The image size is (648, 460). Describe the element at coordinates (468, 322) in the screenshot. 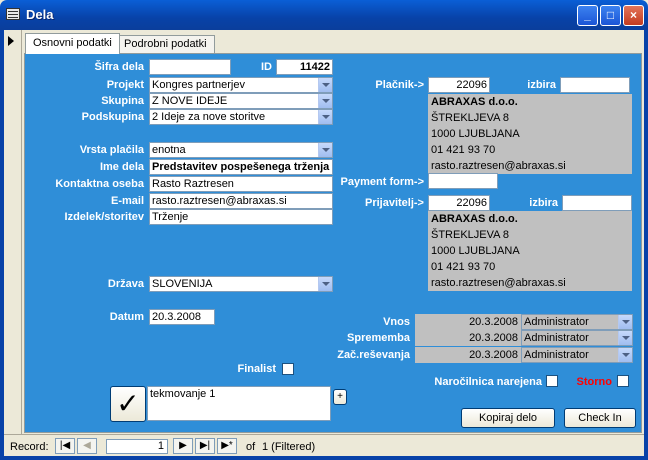

I see `vnos-date: 20.3.2008` at that location.